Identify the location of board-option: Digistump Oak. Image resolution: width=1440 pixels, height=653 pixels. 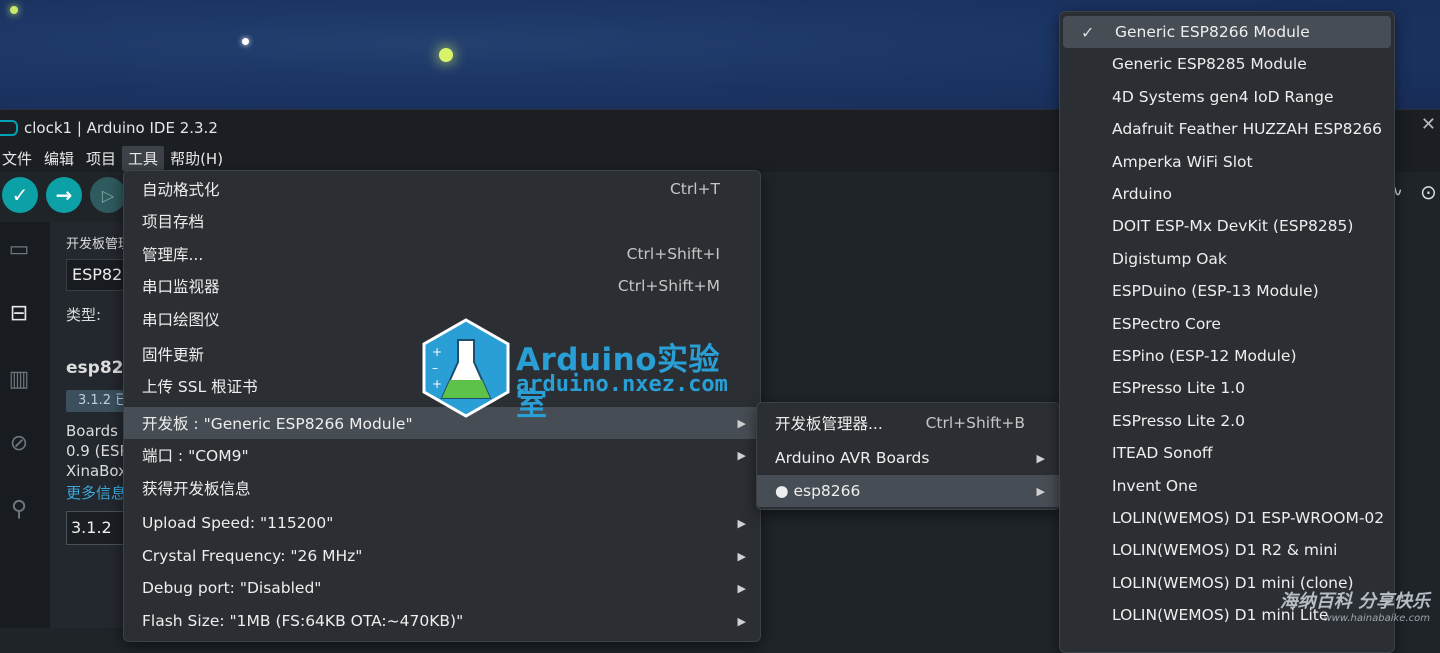
(1227, 259).